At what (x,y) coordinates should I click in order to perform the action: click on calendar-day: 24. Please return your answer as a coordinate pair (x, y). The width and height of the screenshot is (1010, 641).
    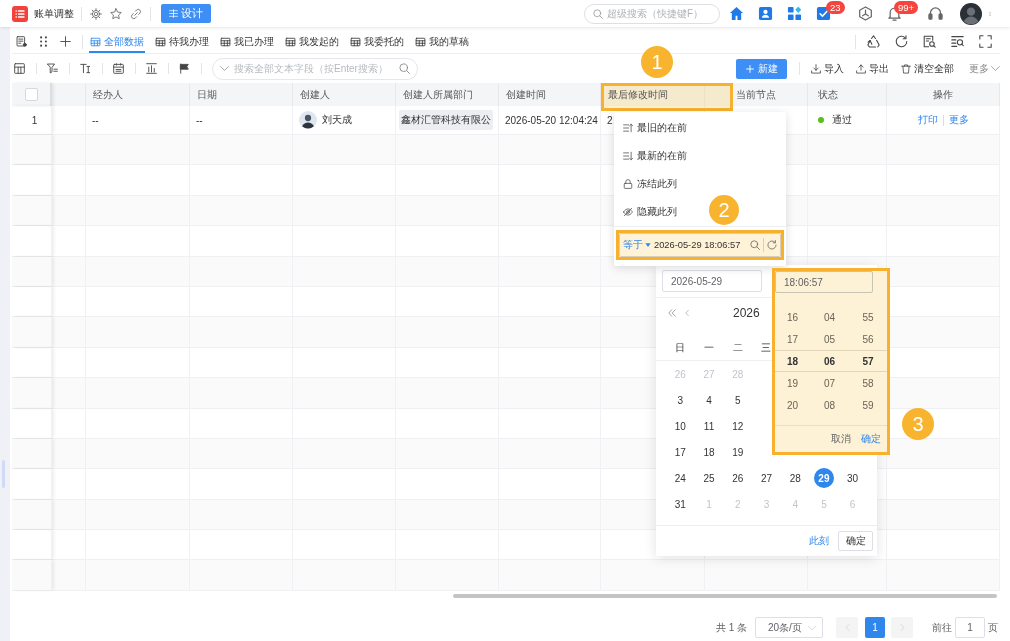
    Looking at the image, I should click on (680, 478).